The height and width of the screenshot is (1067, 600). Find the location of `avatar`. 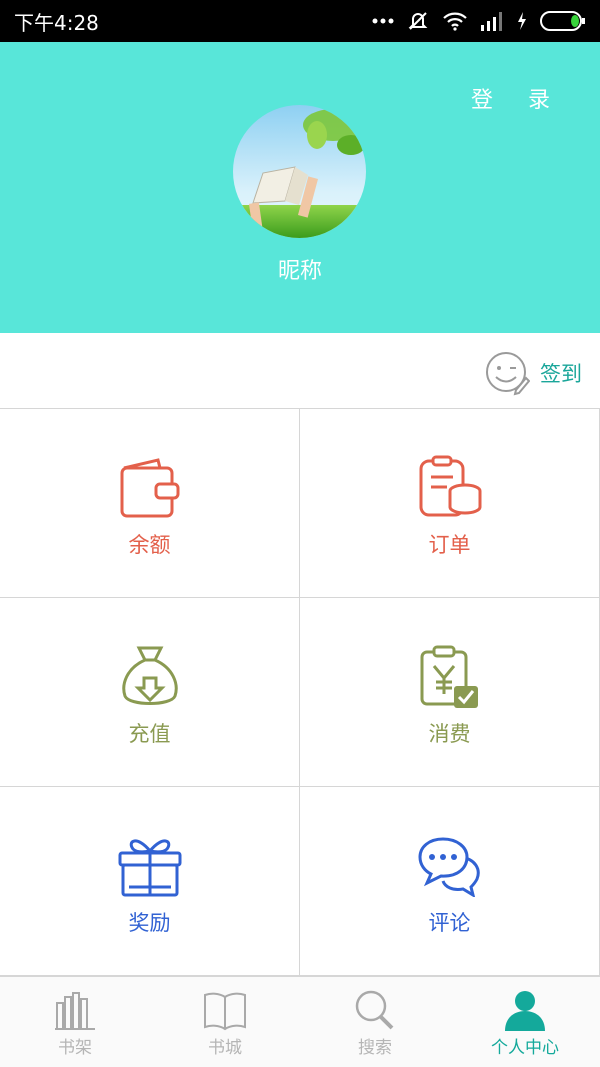

avatar is located at coordinates (299, 171).